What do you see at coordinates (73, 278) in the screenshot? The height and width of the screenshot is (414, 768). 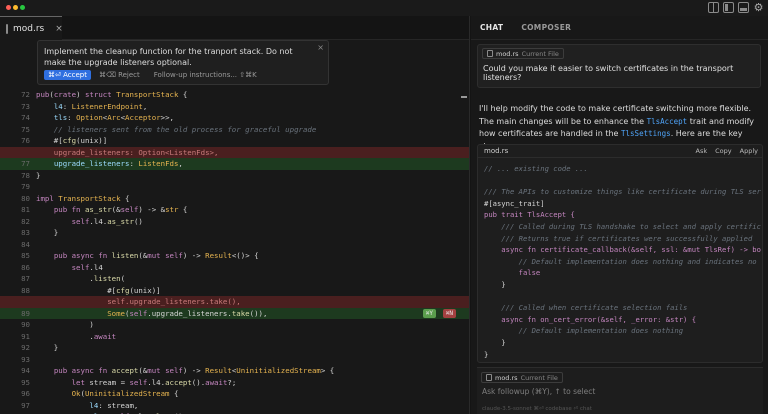 I see `code-line: 87 .listen(` at bounding box center [73, 278].